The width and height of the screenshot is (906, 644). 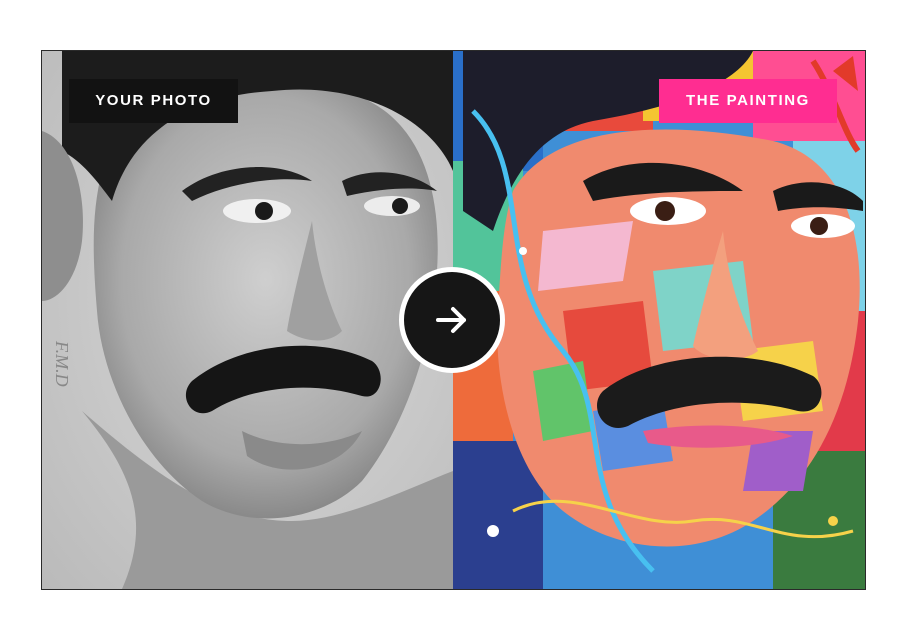 What do you see at coordinates (62, 363) in the screenshot?
I see `svg-text: F.M.D` at bounding box center [62, 363].